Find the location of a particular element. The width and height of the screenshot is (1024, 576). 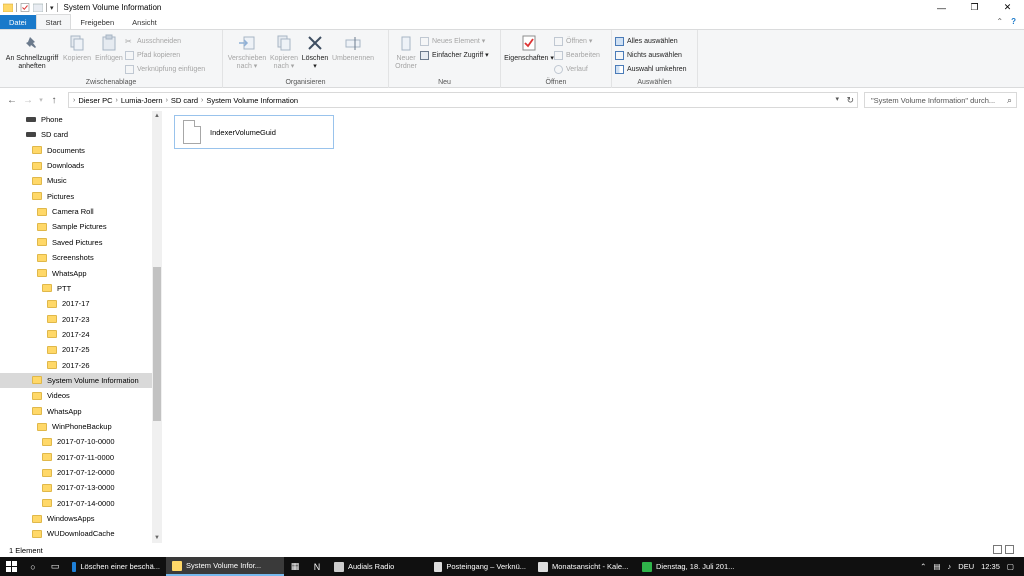

invert-selection-button: Auswahl umkehren is located at coordinates (651, 69).